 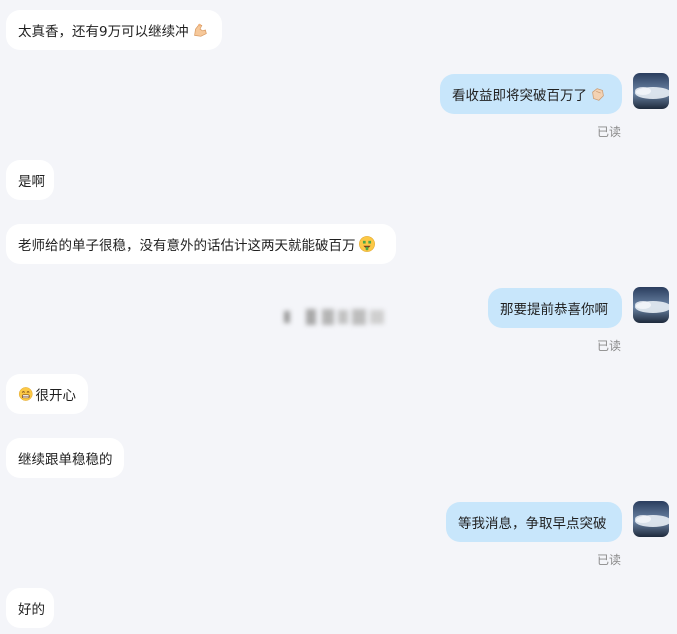 I want to click on message-bubble-outgoing: 那要提前恭喜你啊, so click(x=555, y=308).